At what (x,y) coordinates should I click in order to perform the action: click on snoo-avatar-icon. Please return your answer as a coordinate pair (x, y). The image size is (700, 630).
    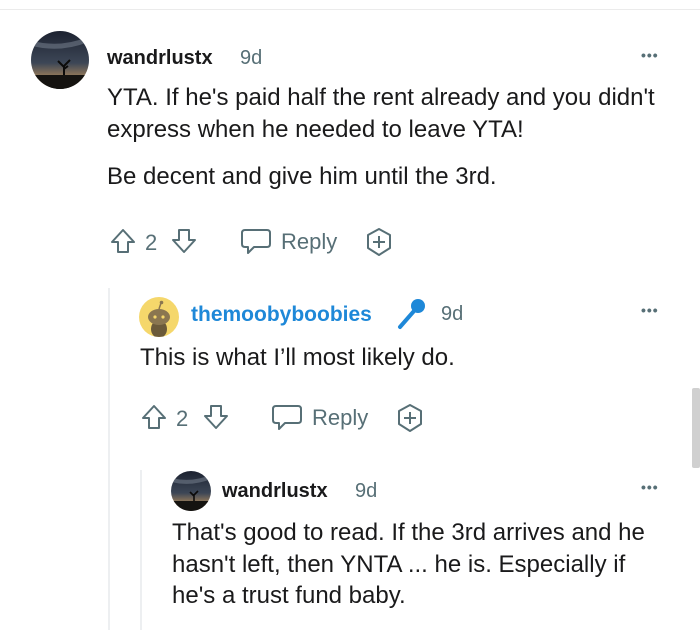
    Looking at the image, I should click on (159, 318).